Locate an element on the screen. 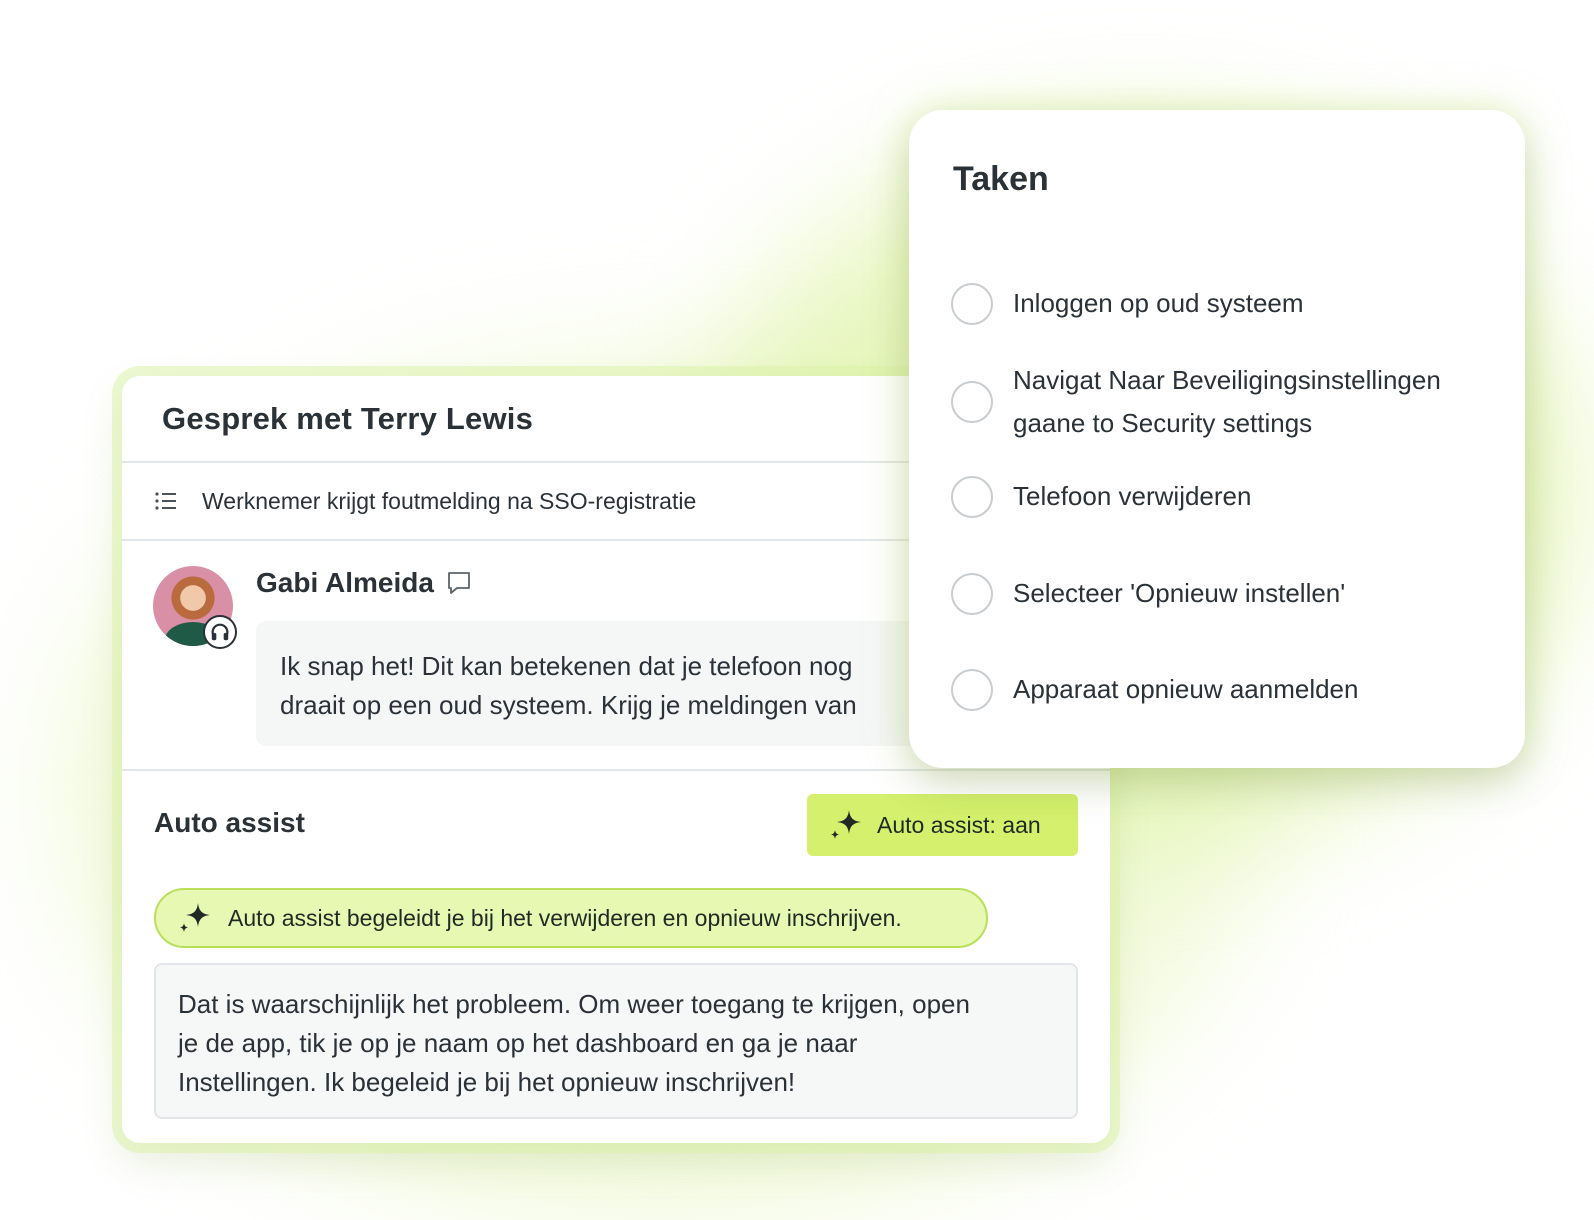 The image size is (1594, 1220). sender-row: Gabi Almeida is located at coordinates (364, 583).